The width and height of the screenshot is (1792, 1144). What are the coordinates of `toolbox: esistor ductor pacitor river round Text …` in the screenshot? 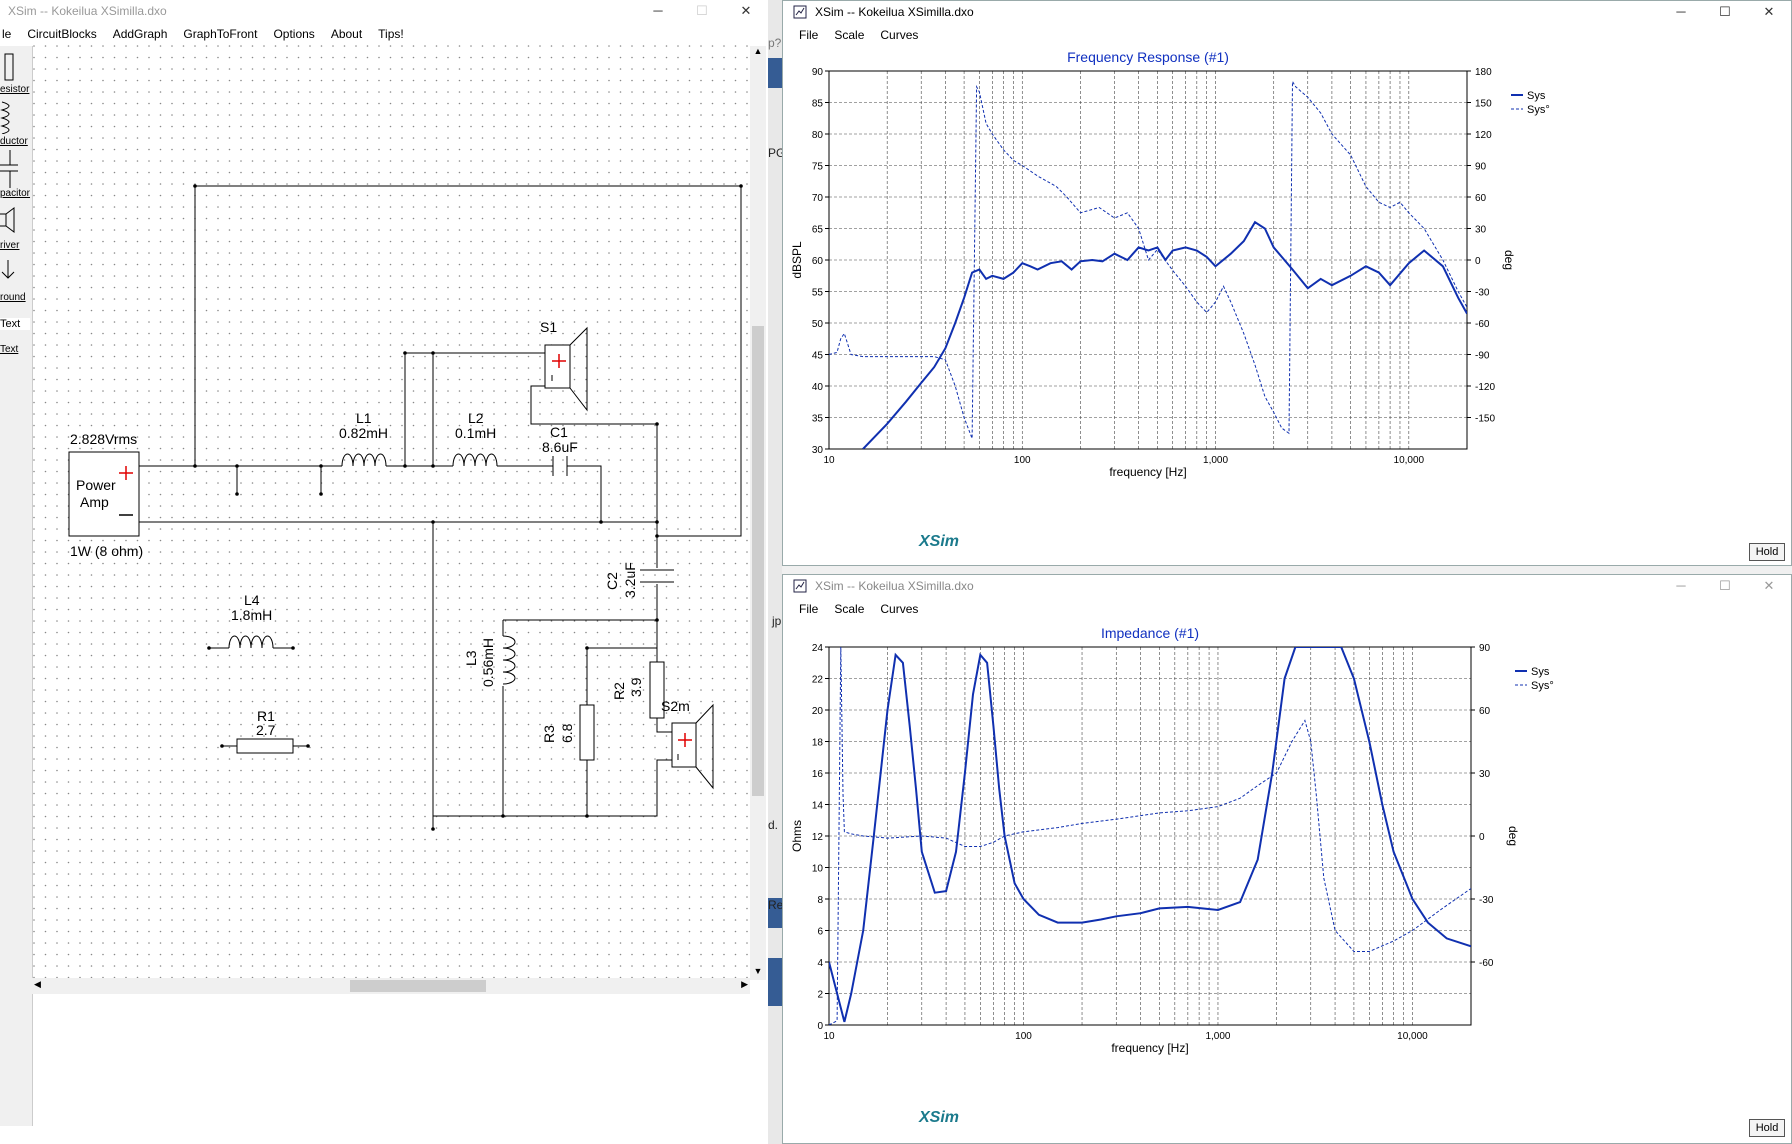 It's located at (16, 586).